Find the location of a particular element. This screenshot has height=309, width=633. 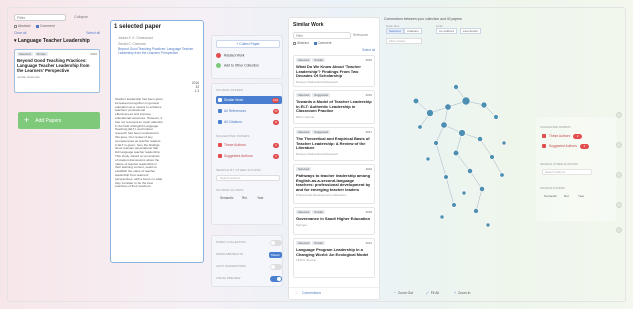

auto-suggest-toggle is located at coordinates (276, 267).